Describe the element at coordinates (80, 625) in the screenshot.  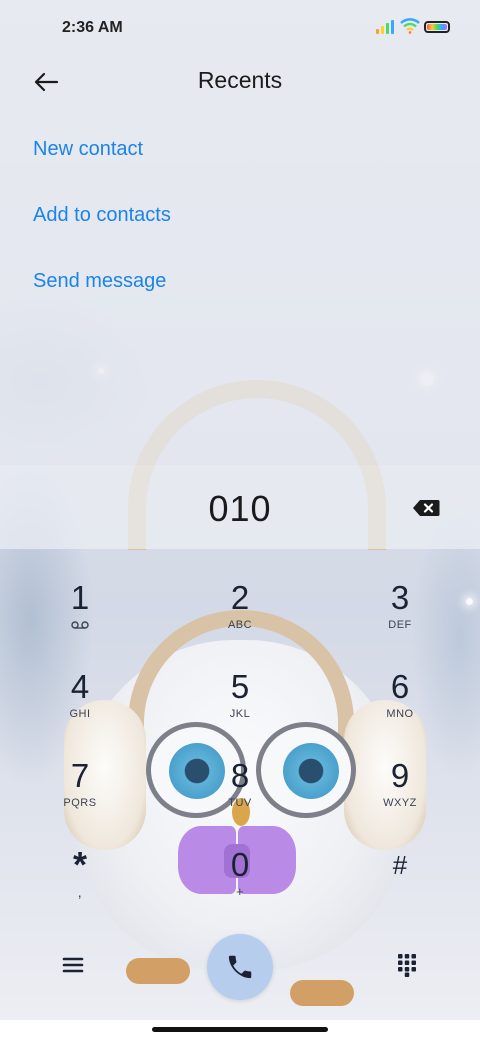
I see `voicemail-icon` at that location.